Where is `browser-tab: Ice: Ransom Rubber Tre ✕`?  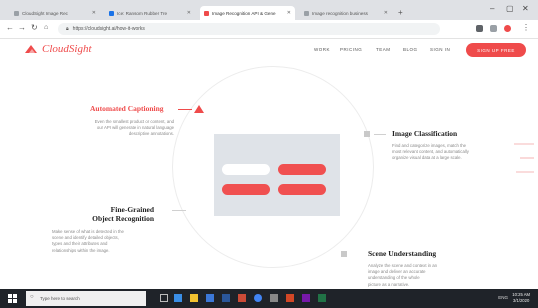
browser-tab: Ice: Ransom Rubber Tre ✕ is located at coordinates (150, 13).